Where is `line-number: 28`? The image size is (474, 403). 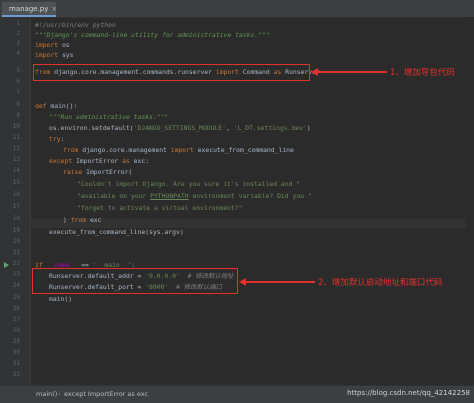
line-number: 28 is located at coordinates (16, 330).